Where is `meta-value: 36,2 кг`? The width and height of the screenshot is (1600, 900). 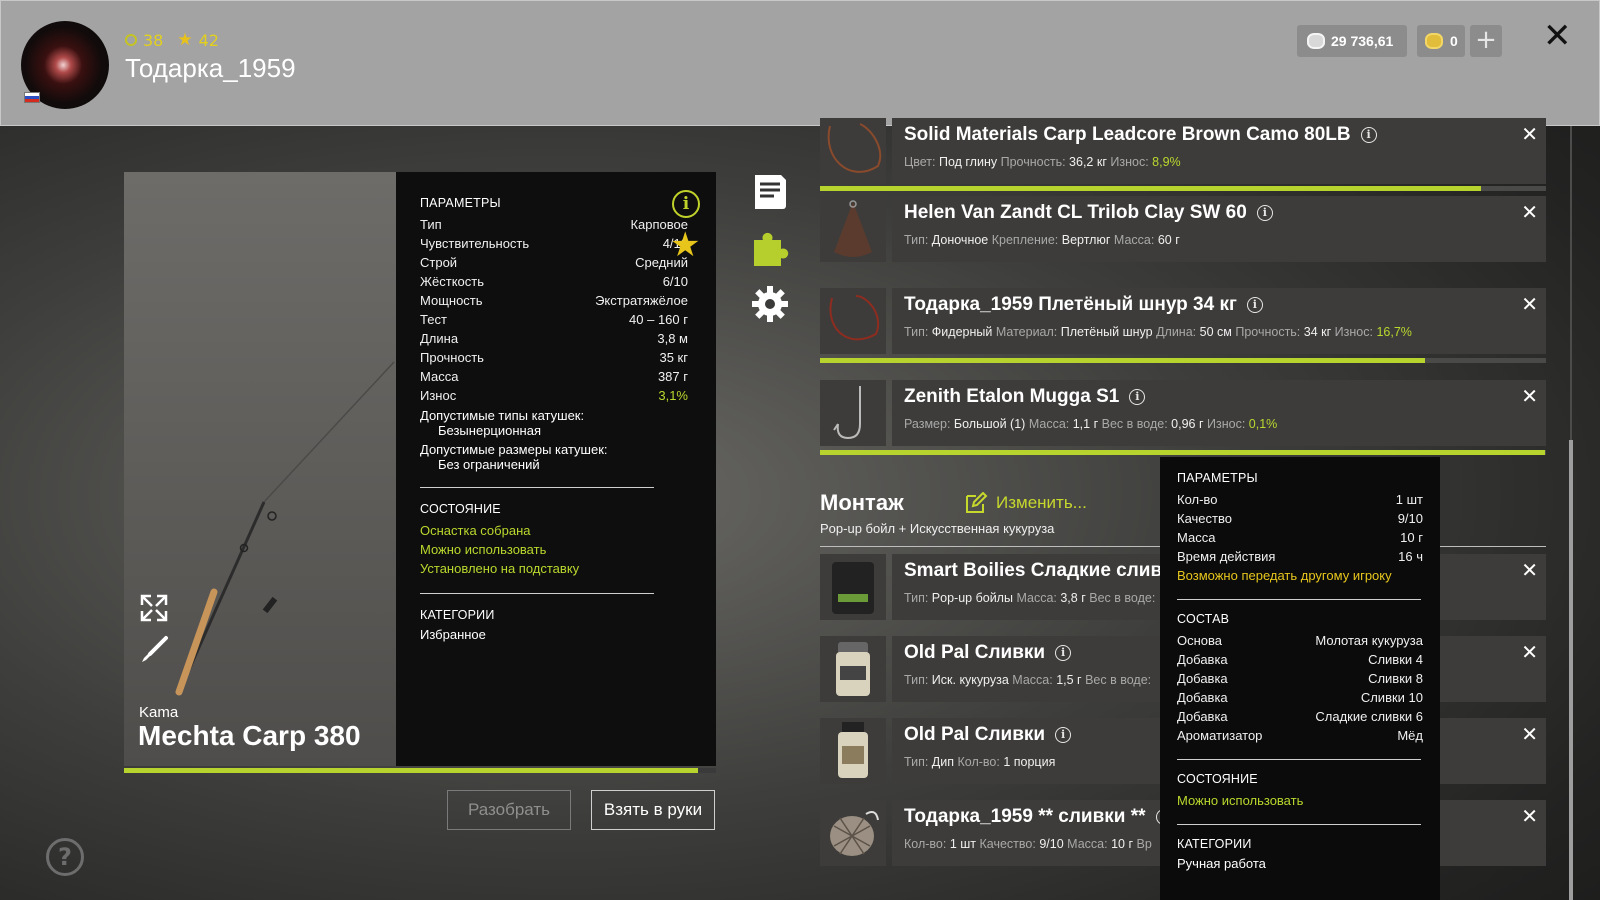 meta-value: 36,2 кг is located at coordinates (1088, 162).